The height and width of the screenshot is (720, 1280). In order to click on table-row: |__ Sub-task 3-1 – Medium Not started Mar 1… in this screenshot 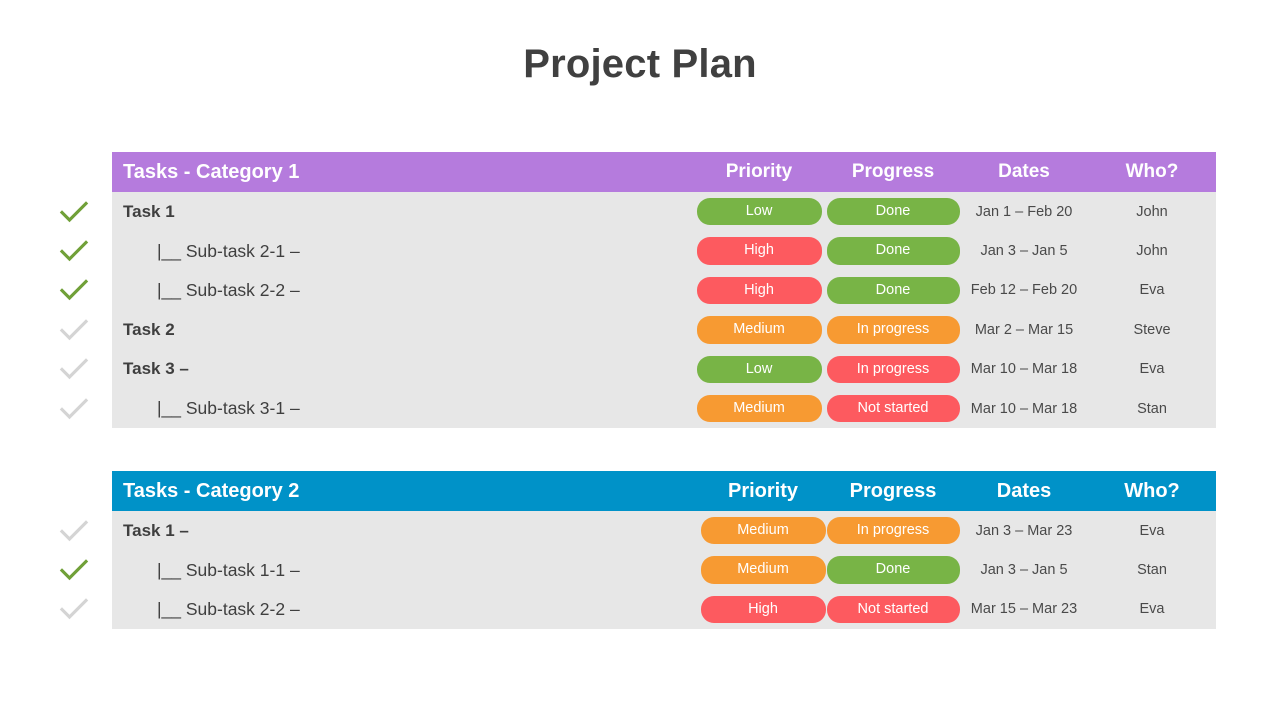, I will do `click(637, 408)`.